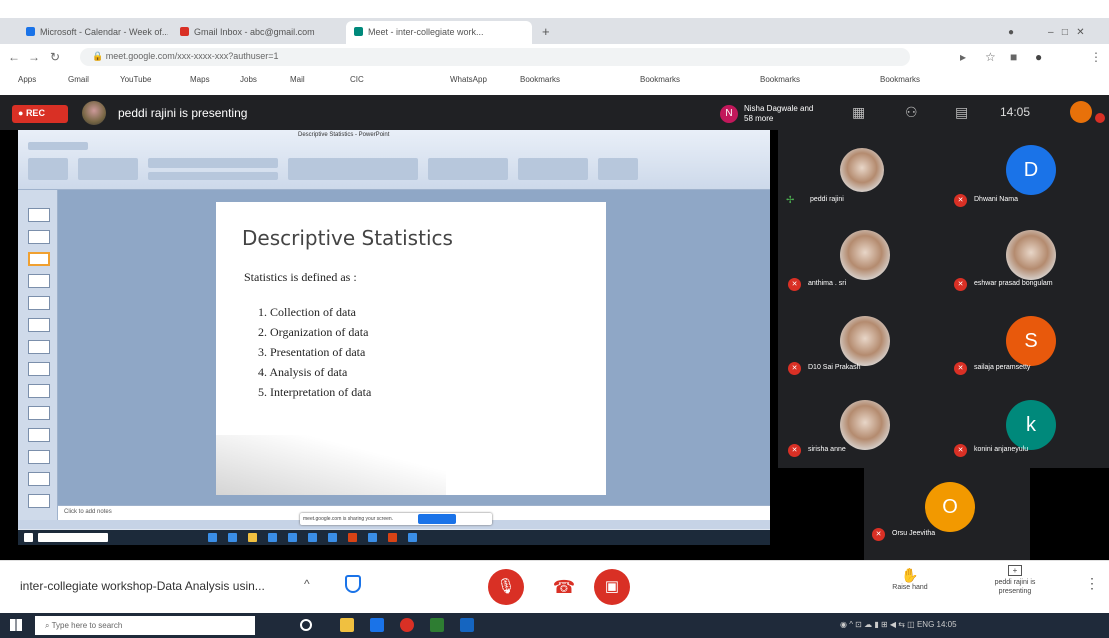 The image size is (1109, 638). What do you see at coordinates (898, 624) in the screenshot?
I see `system-tray: ◉ ^ ⊡ ☁ ▮ ⊞ ◀ ⇆ ◫ ENG 14:05` at bounding box center [898, 624].